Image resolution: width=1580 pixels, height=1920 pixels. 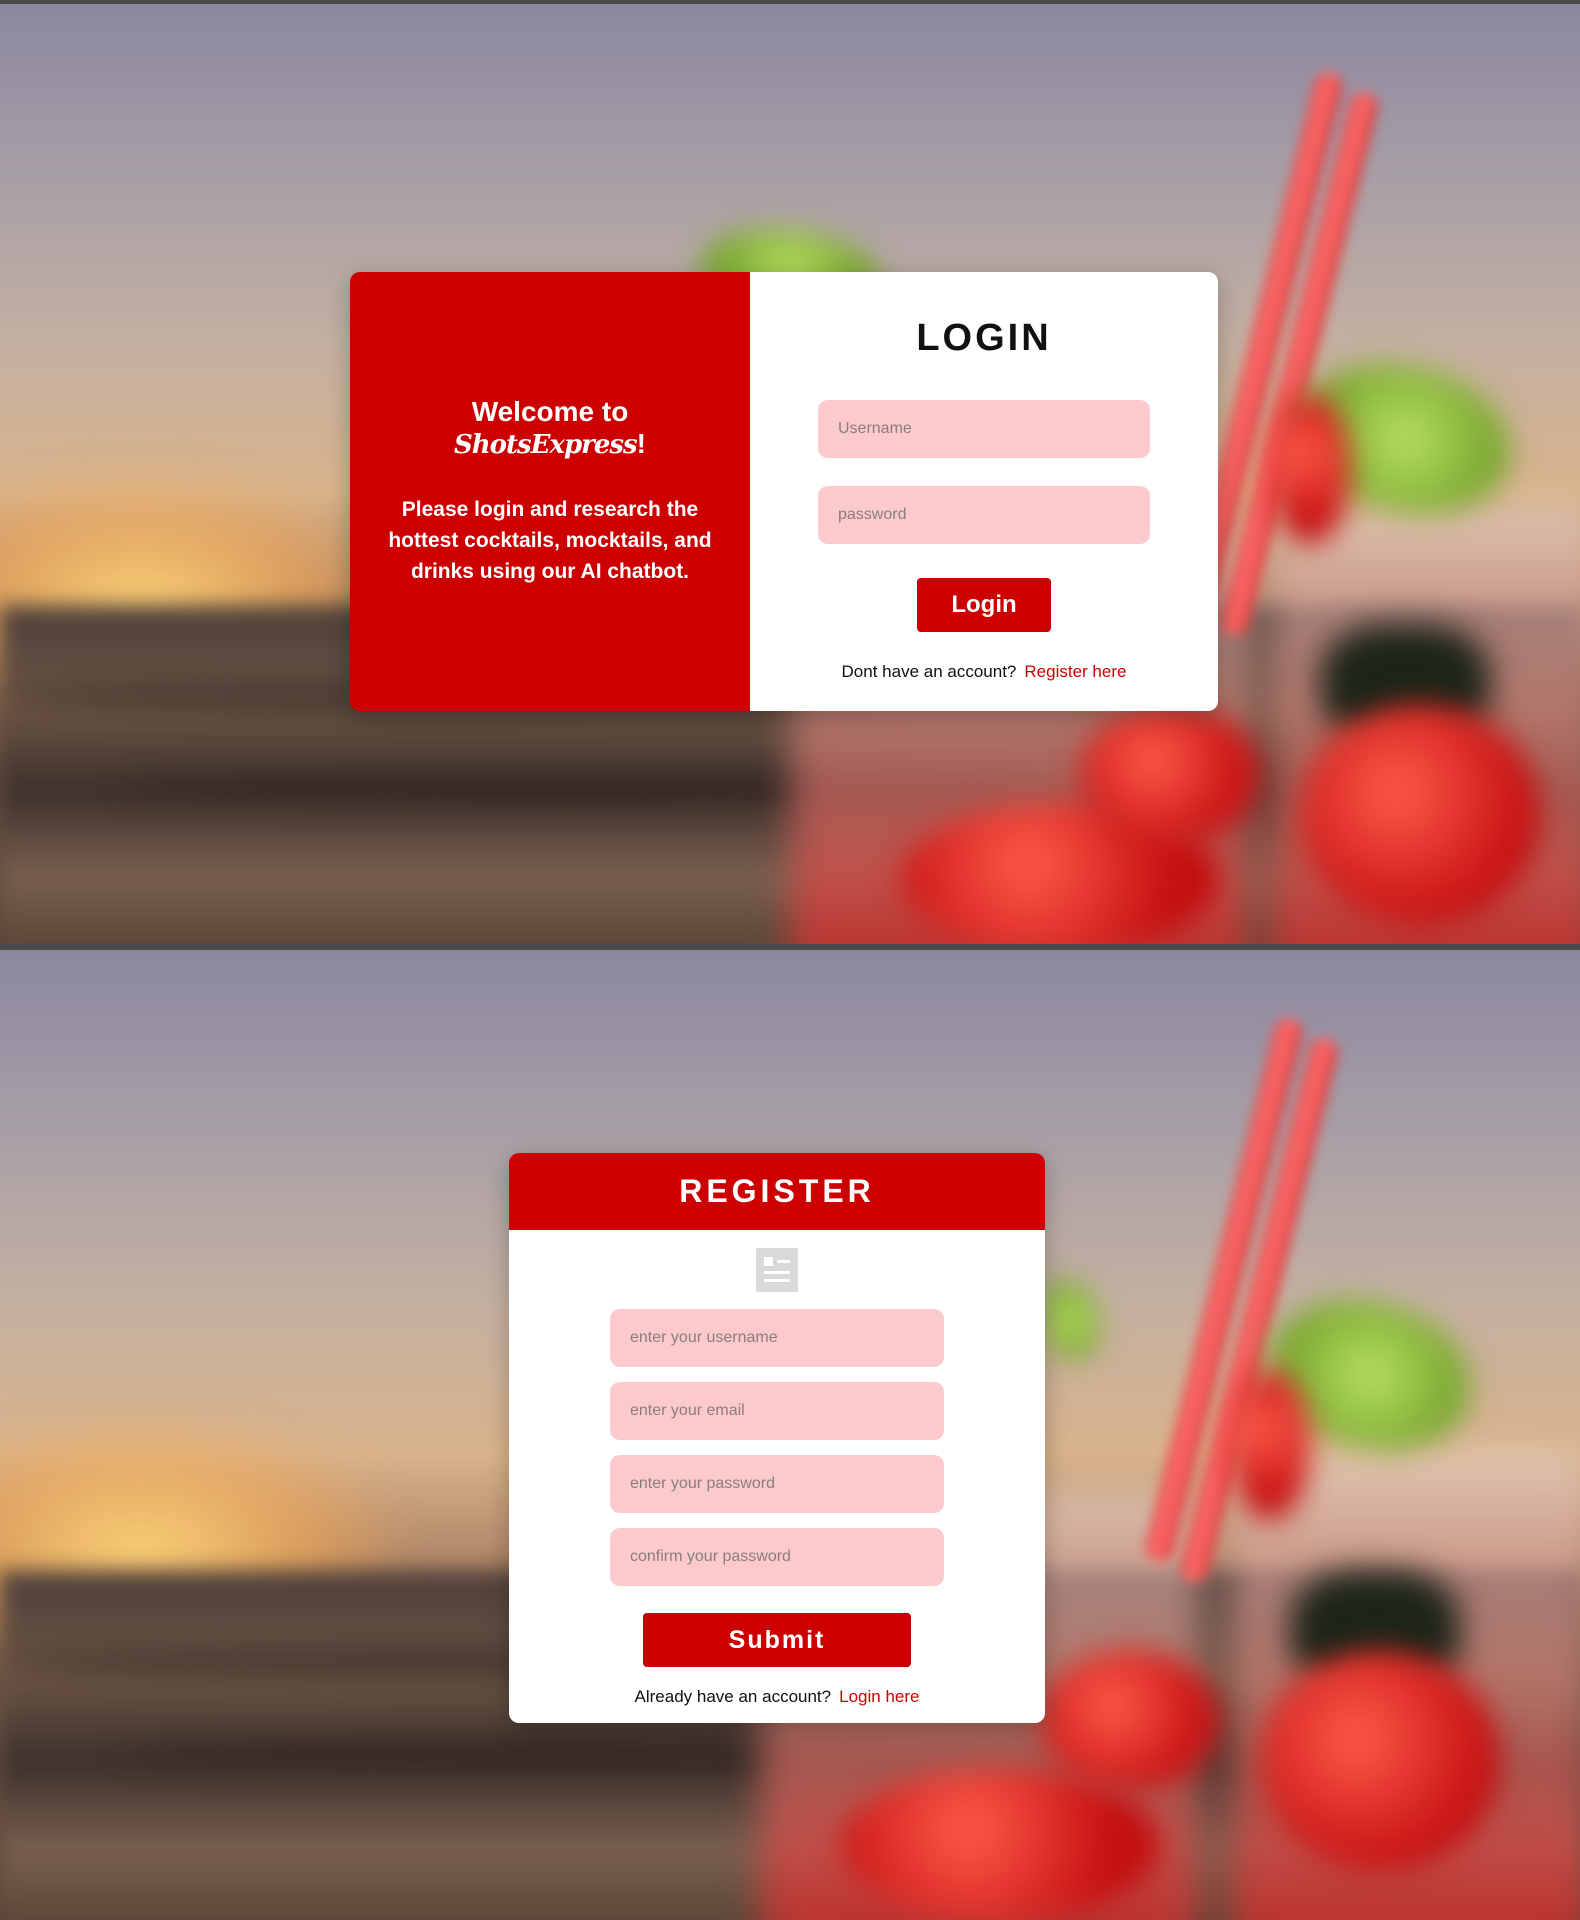 What do you see at coordinates (929, 671) in the screenshot?
I see `register-prompt-text: Dont have an account?` at bounding box center [929, 671].